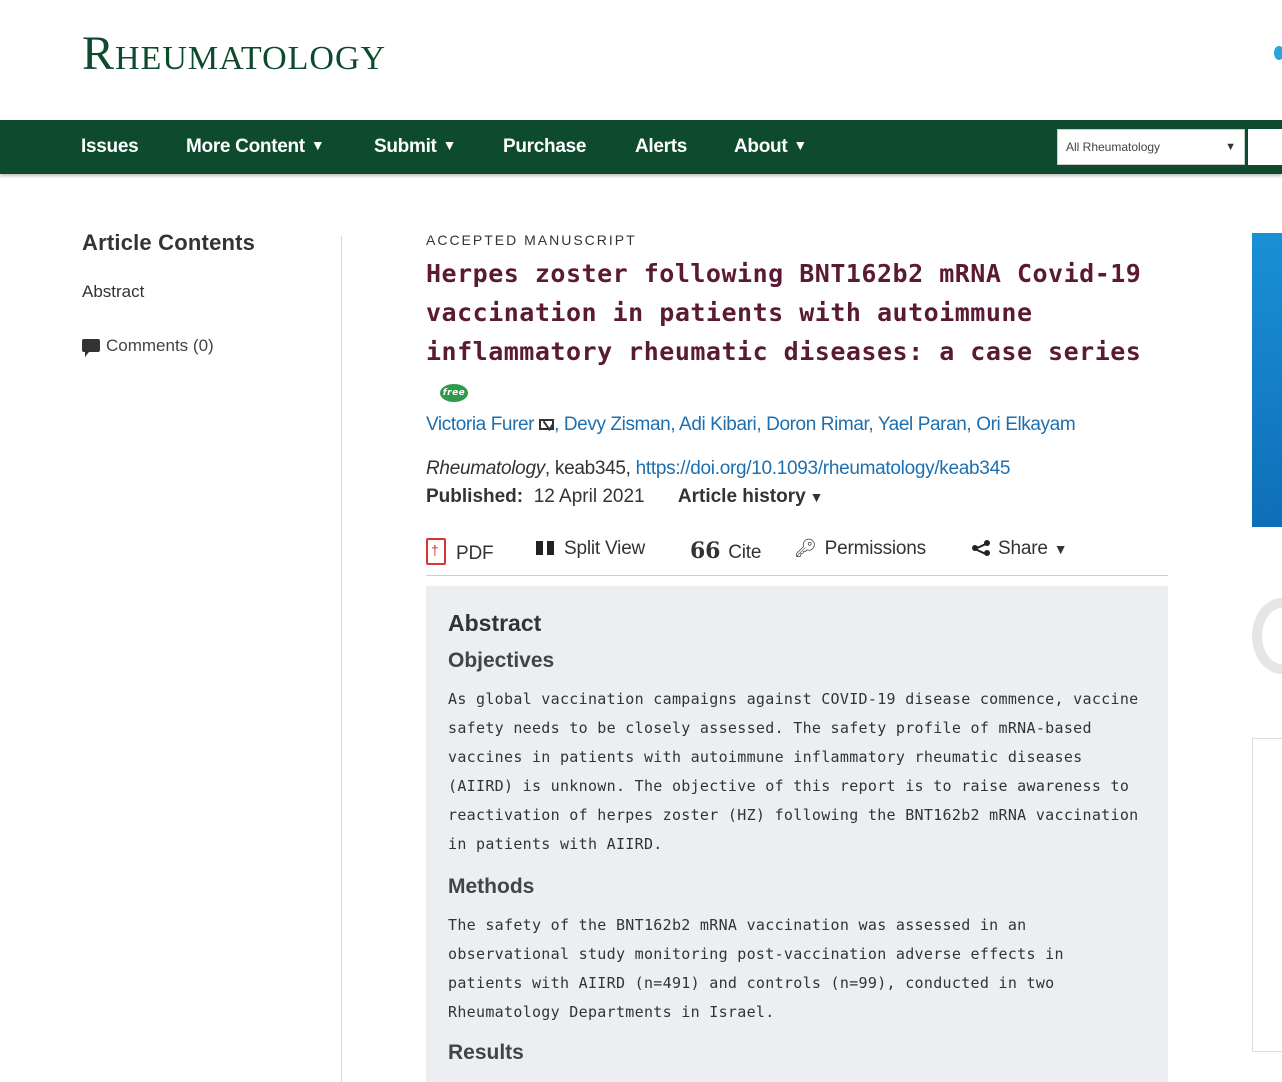  I want to click on sidebar-item-comments: Comments (0), so click(148, 346).